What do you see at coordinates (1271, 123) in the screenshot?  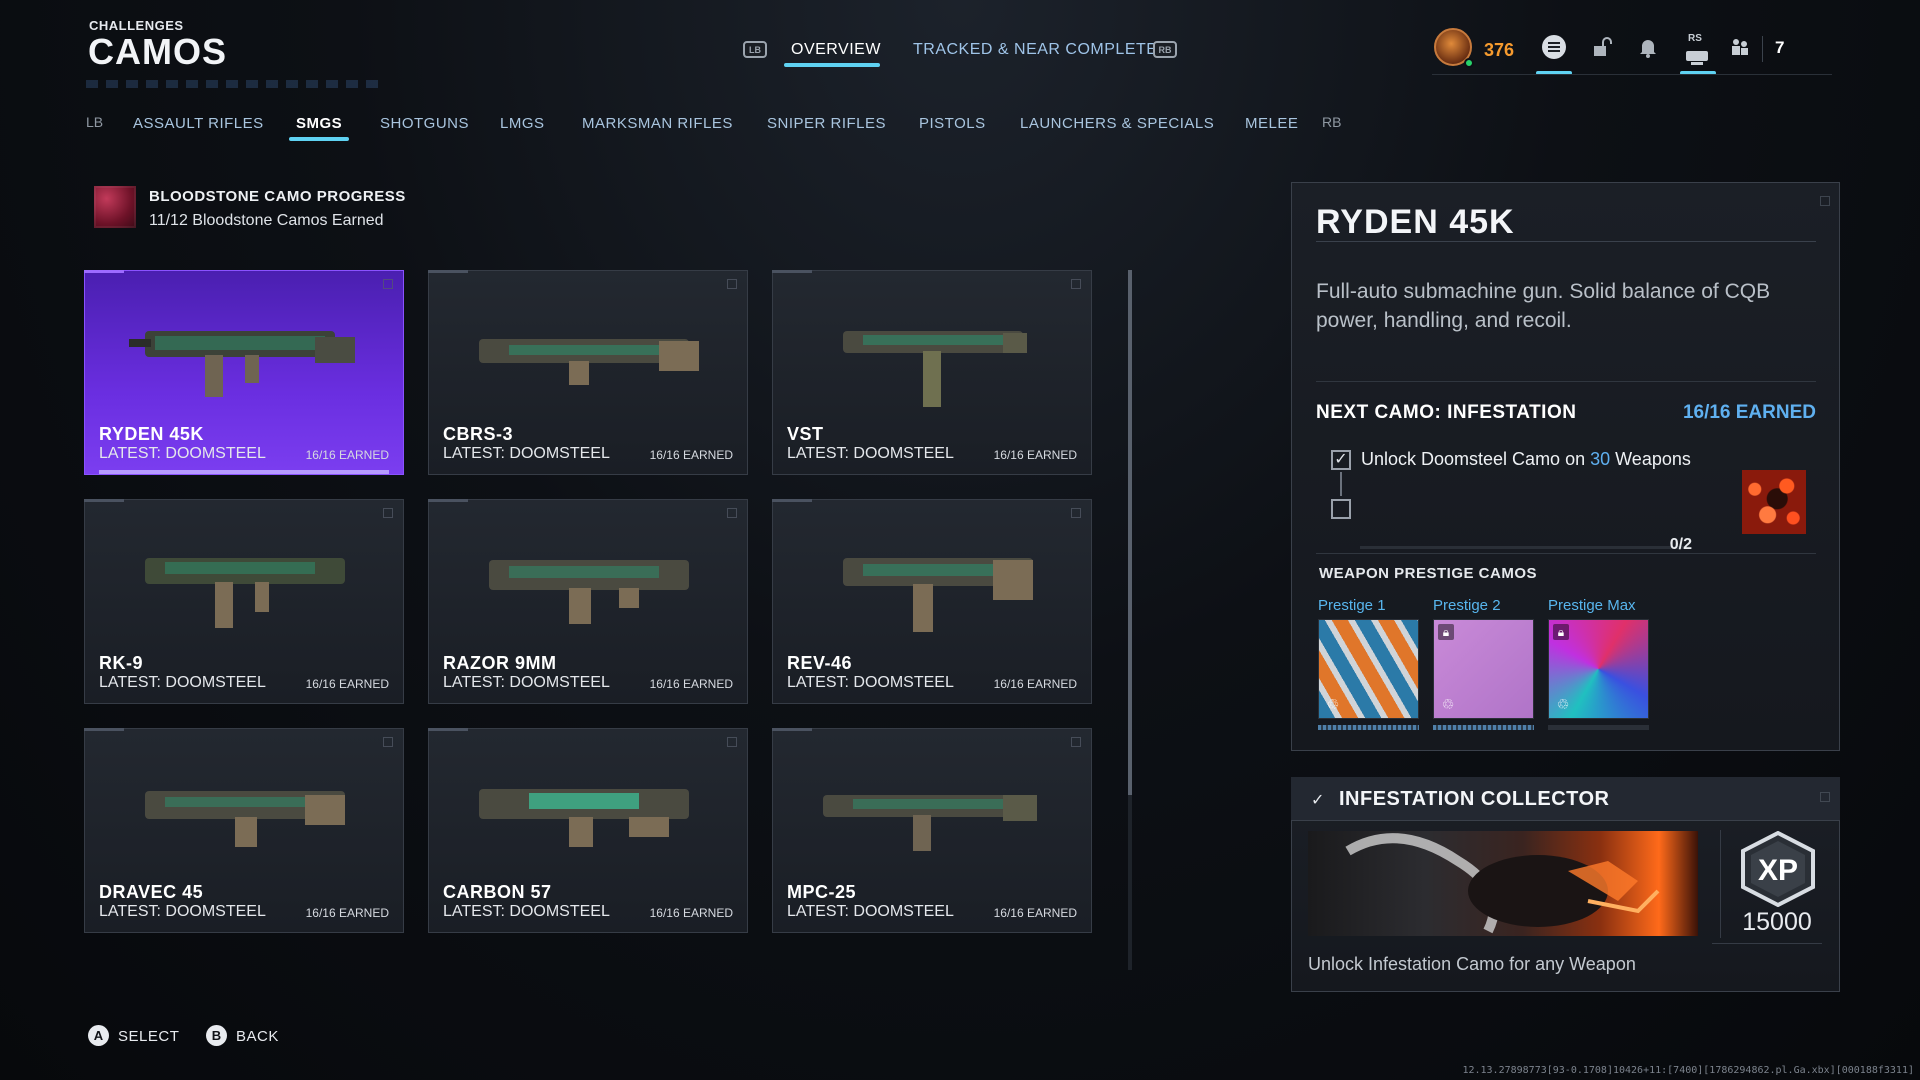 I see `tab-melee: MELEE` at bounding box center [1271, 123].